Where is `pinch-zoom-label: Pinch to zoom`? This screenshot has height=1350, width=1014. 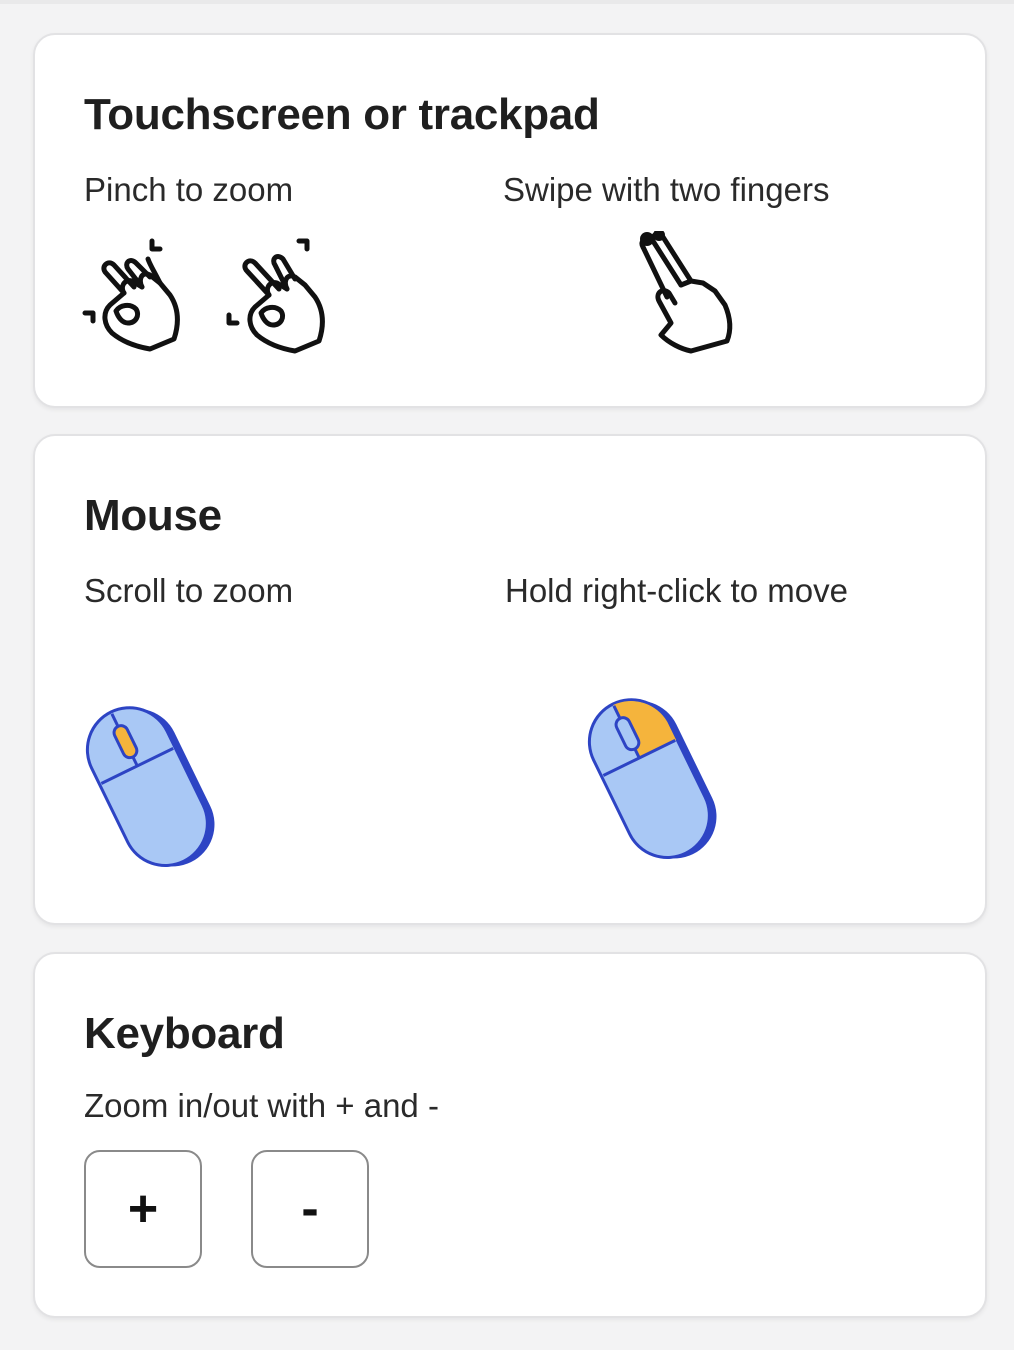 pinch-zoom-label: Pinch to zoom is located at coordinates (189, 189).